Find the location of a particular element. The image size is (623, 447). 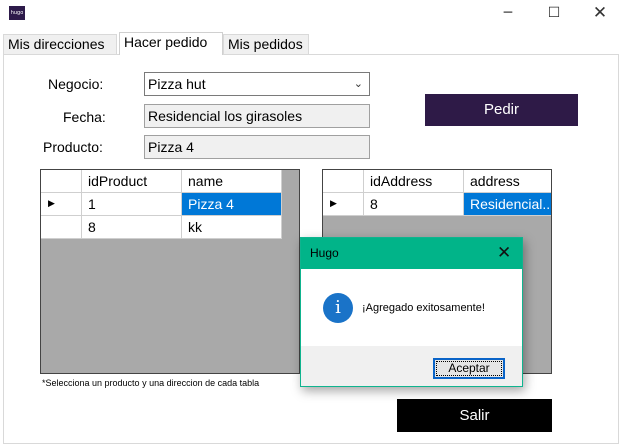

pedir-button: Pedir is located at coordinates (501, 110).